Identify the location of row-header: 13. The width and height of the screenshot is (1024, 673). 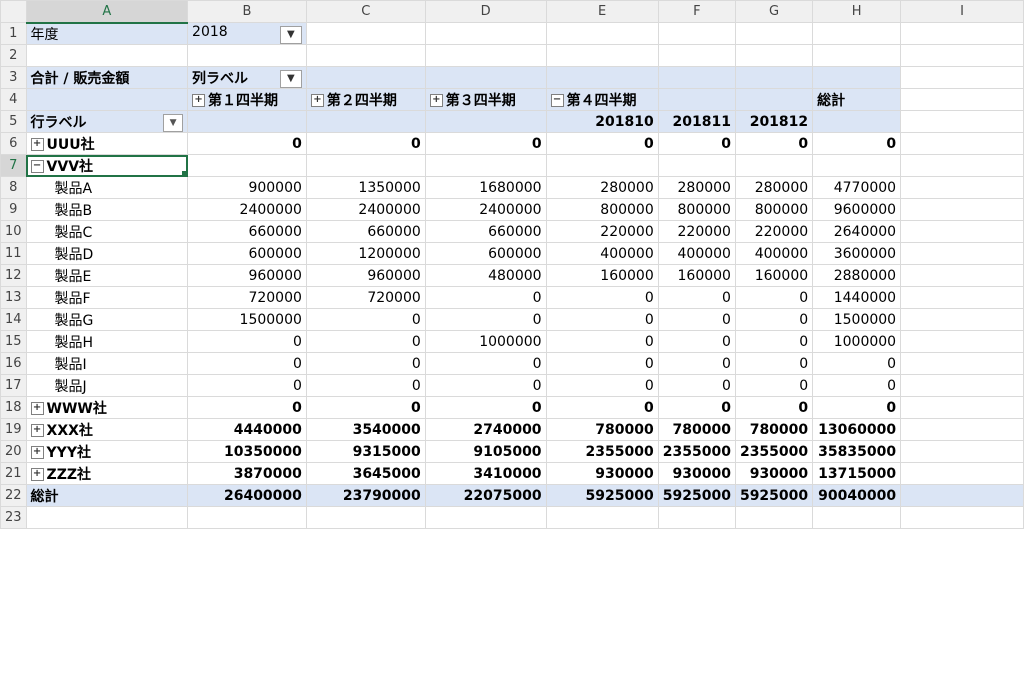
(13, 297).